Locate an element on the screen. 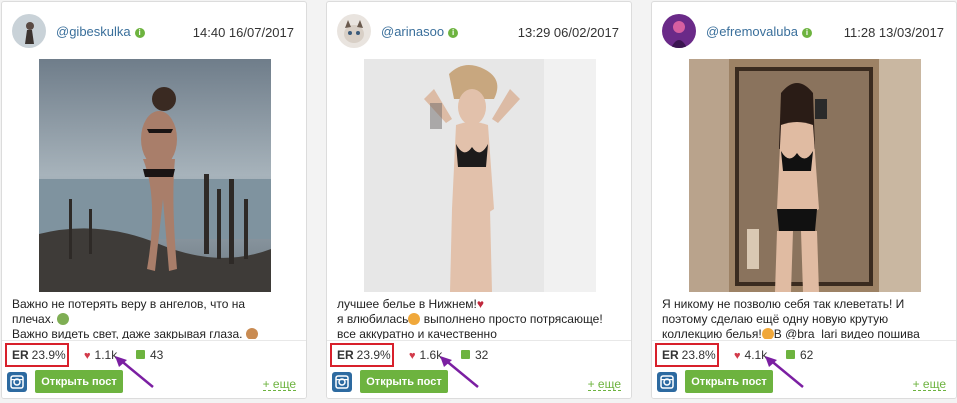 The width and height of the screenshot is (957, 403). er-badge: ER 23.8% is located at coordinates (687, 355).